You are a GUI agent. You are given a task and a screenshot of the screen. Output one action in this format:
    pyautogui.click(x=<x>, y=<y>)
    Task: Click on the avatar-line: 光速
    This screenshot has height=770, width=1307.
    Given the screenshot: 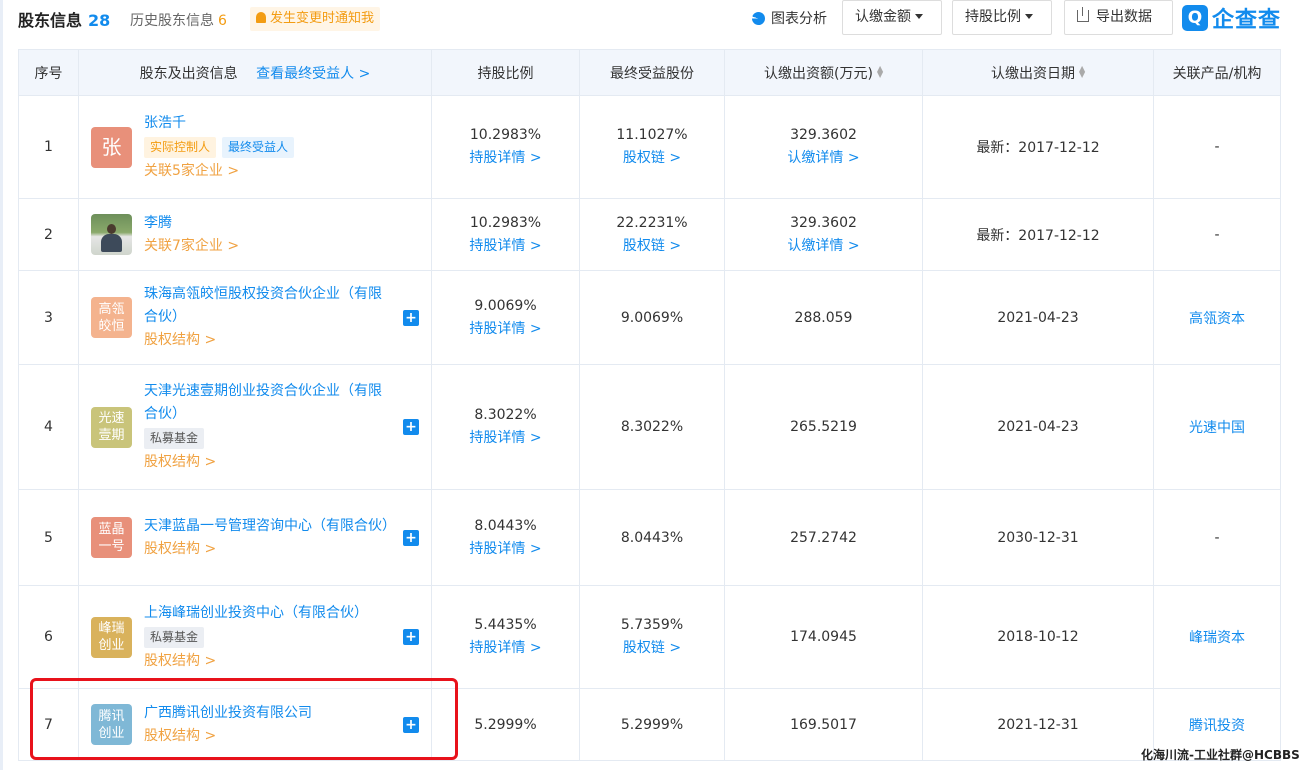 What is the action you would take?
    pyautogui.click(x=111, y=418)
    